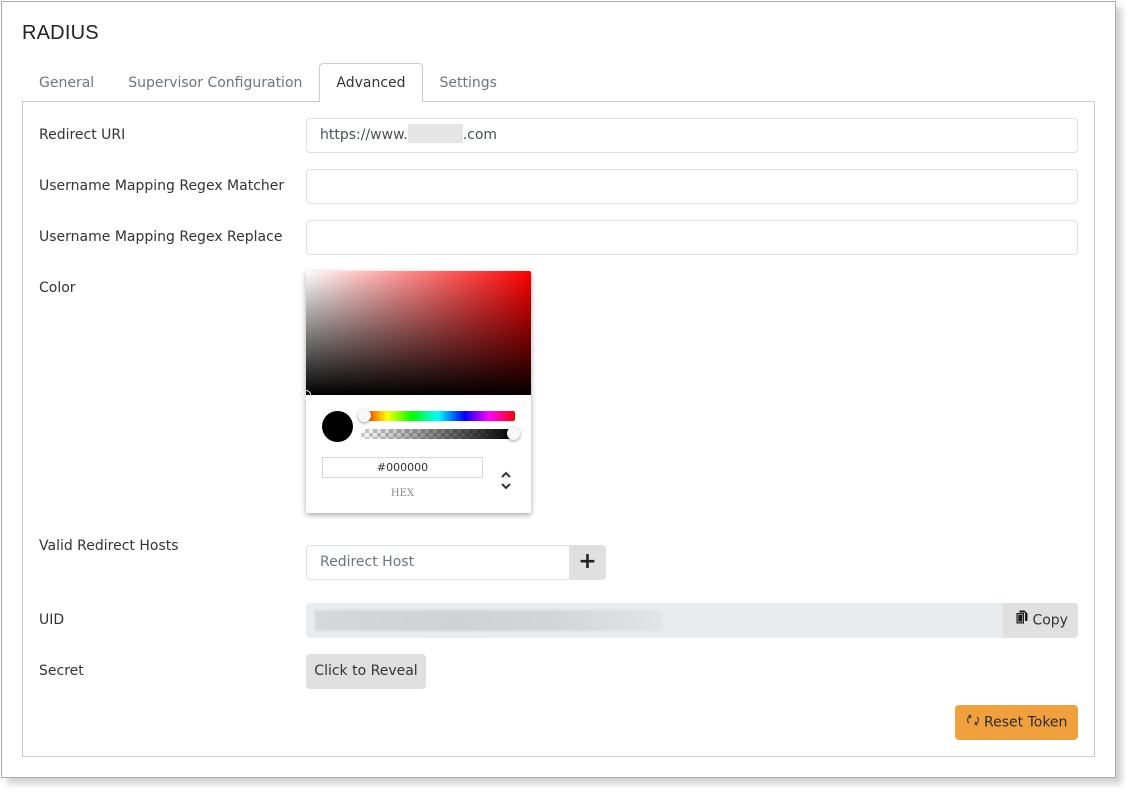  Describe the element at coordinates (57, 288) in the screenshot. I see `color-label: Color` at that location.